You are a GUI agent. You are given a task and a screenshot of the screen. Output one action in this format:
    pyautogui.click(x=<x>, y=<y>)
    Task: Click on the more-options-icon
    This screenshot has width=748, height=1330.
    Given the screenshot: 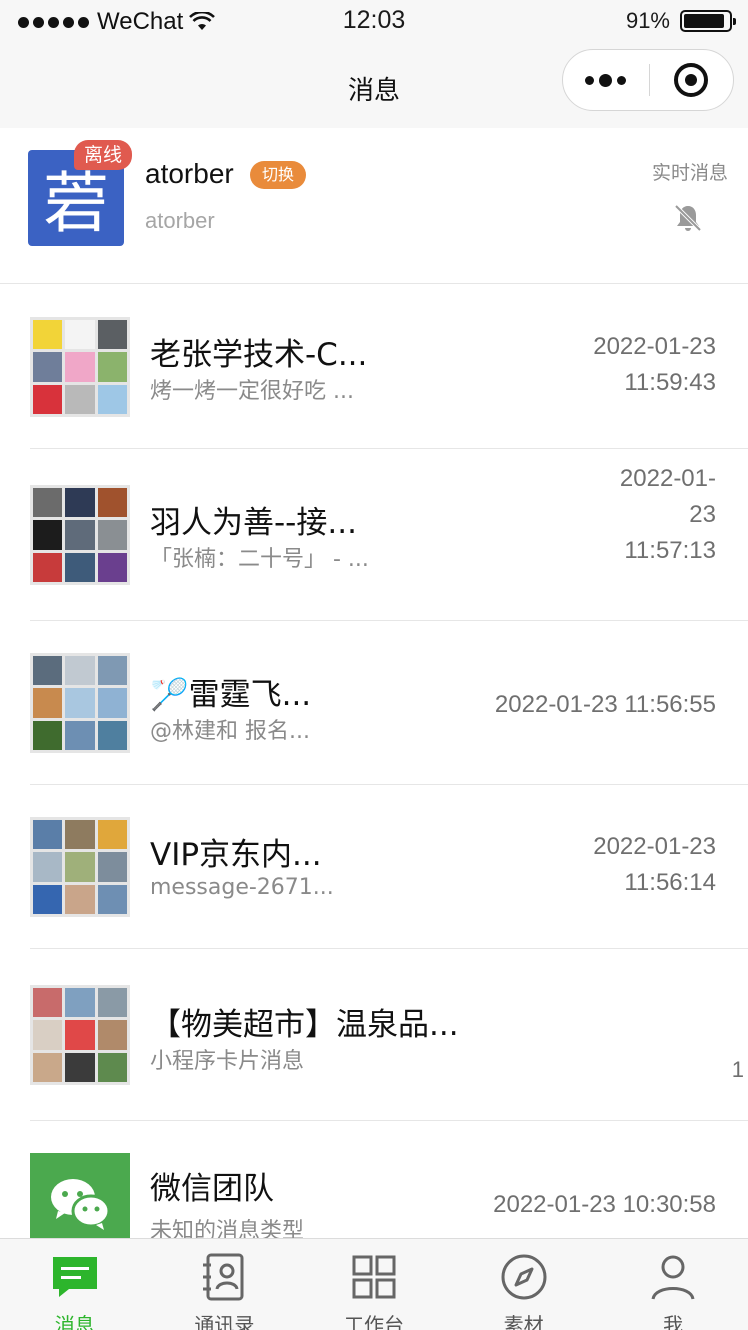 What is the action you would take?
    pyautogui.click(x=606, y=80)
    